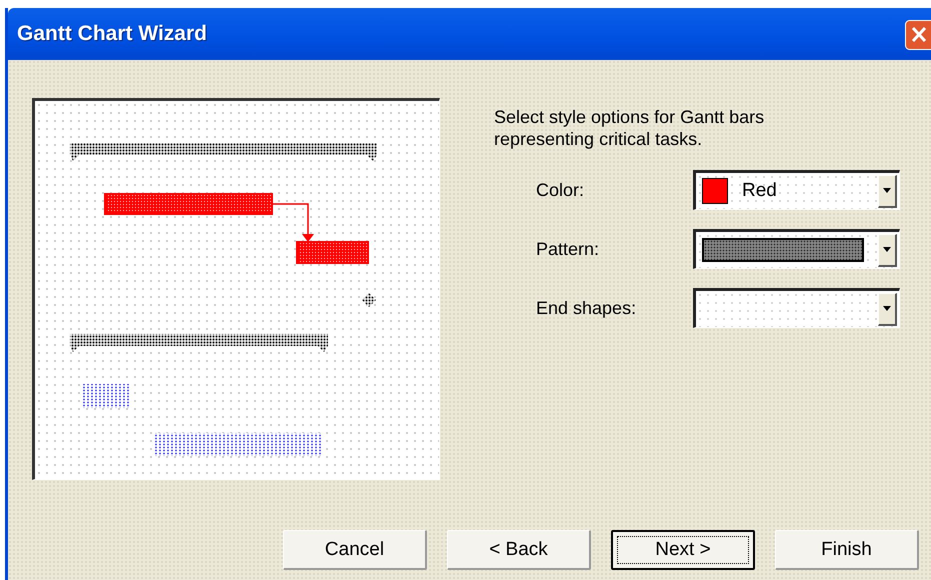 The height and width of the screenshot is (580, 931). Describe the element at coordinates (568, 249) in the screenshot. I see `field-label: Pattern:` at that location.